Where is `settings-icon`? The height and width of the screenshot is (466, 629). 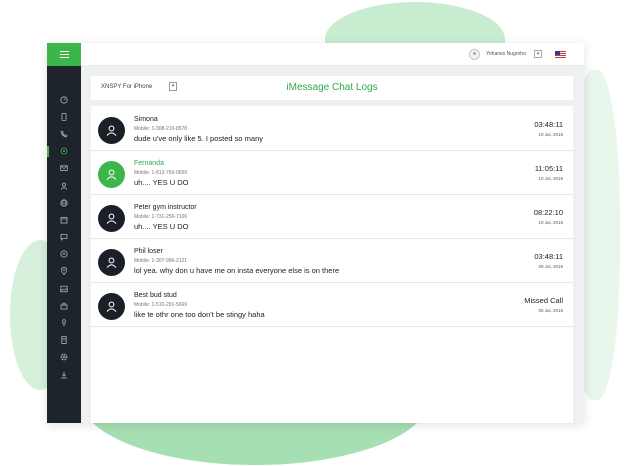
settings-icon is located at coordinates (64, 357).